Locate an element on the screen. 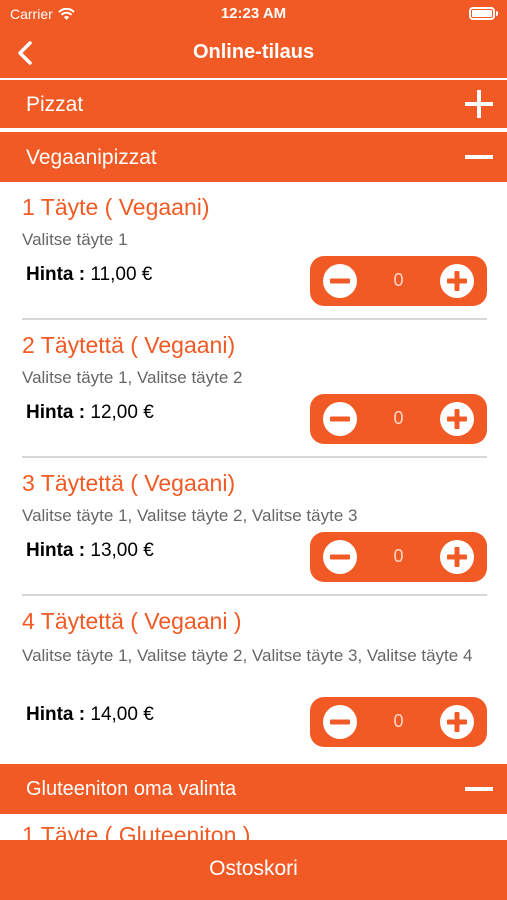 The image size is (507, 900). cart-label: Ostoskori is located at coordinates (253, 868).